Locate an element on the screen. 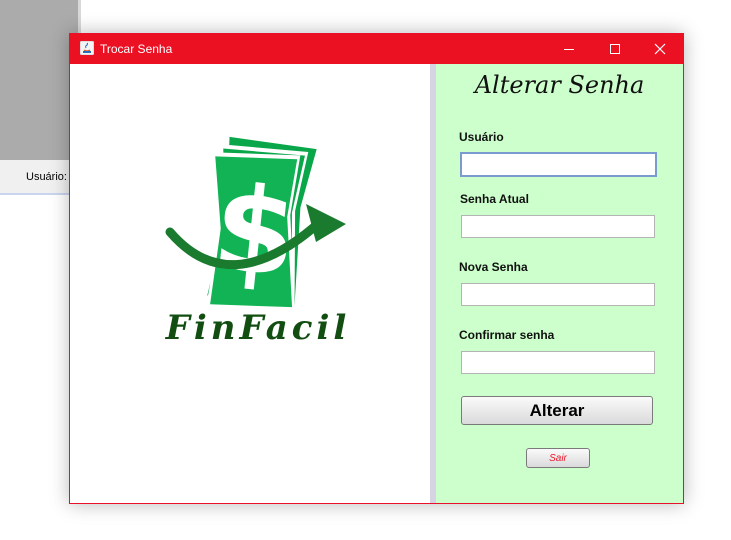 This screenshot has height=540, width=731. background-panel is located at coordinates (39, 80).